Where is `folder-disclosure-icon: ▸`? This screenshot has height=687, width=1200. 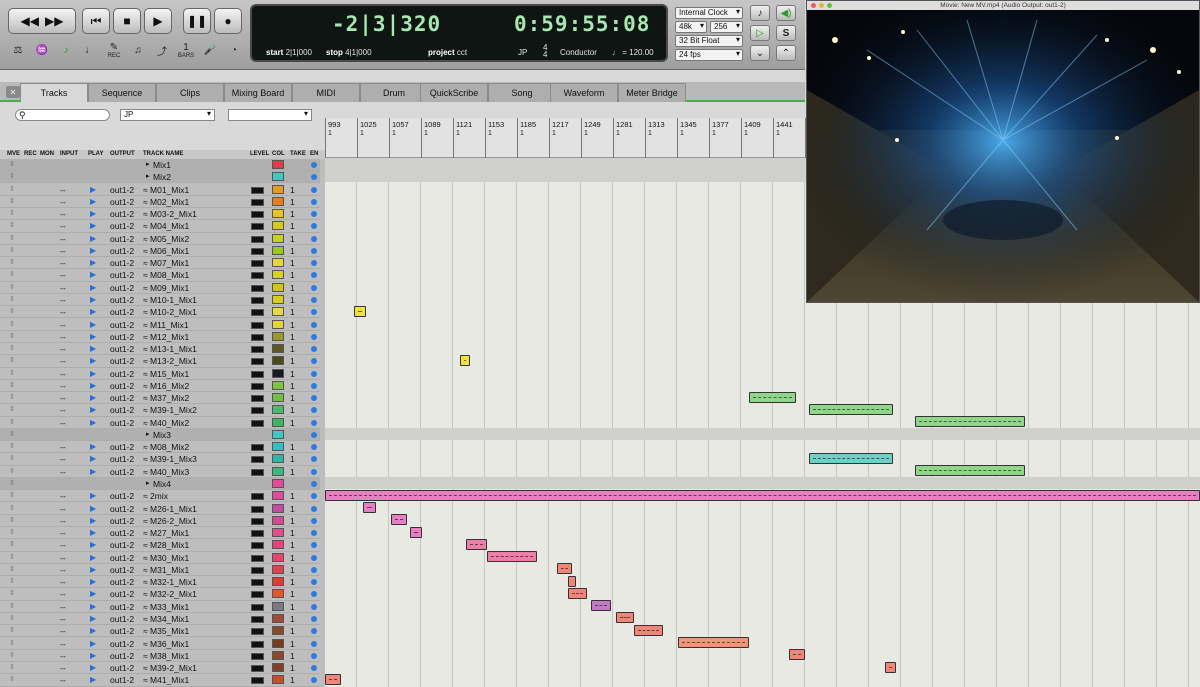 folder-disclosure-icon: ▸ is located at coordinates (148, 483).